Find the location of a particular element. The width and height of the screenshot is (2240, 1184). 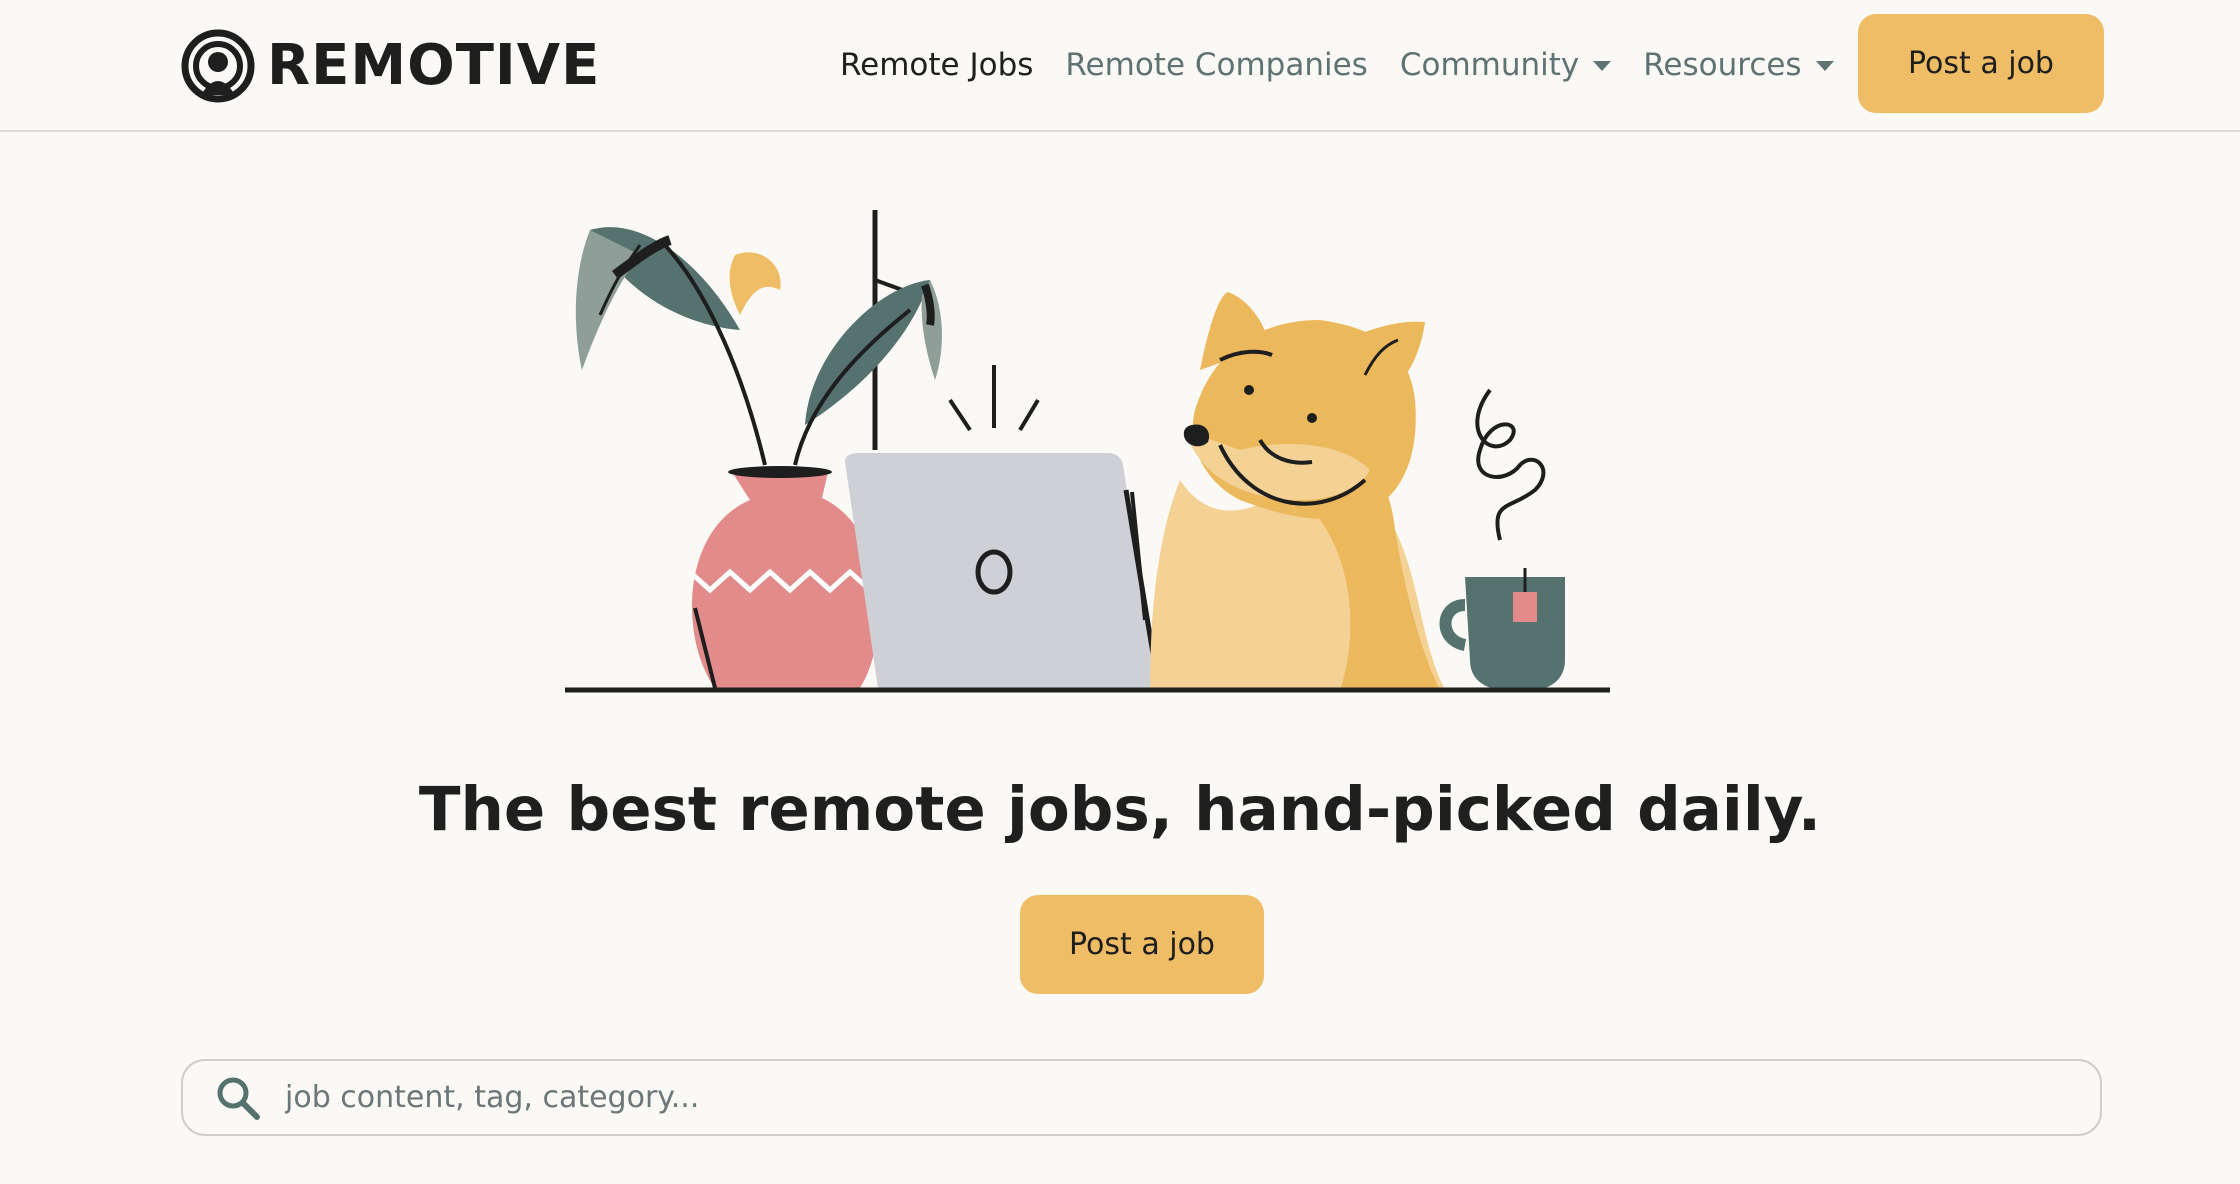

nav-community-dropdown: Community is located at coordinates (1505, 65).